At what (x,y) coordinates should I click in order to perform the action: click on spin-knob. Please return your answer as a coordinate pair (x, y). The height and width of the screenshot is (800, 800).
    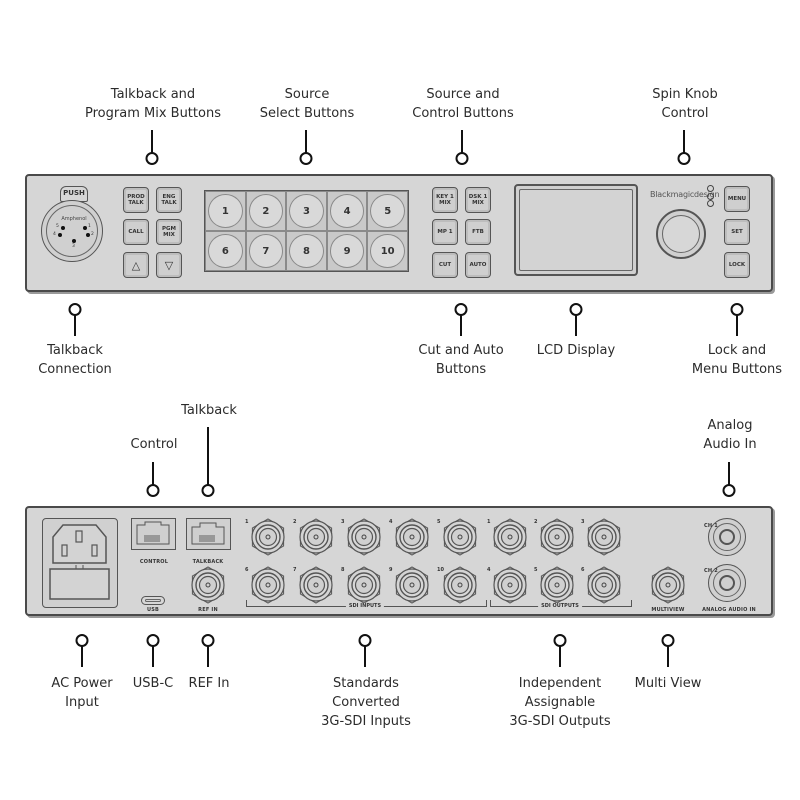
    Looking at the image, I should click on (681, 234).